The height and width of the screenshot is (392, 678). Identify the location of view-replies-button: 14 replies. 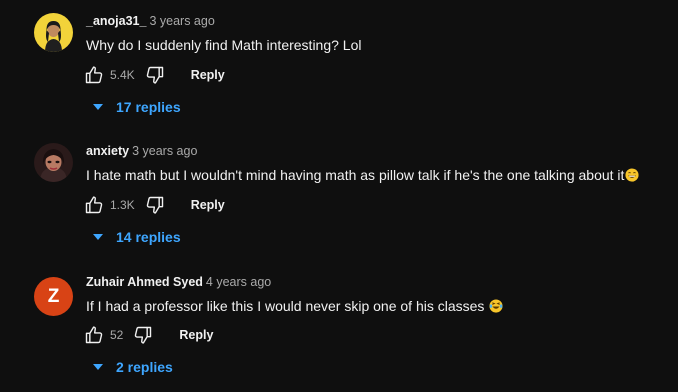
(136, 237).